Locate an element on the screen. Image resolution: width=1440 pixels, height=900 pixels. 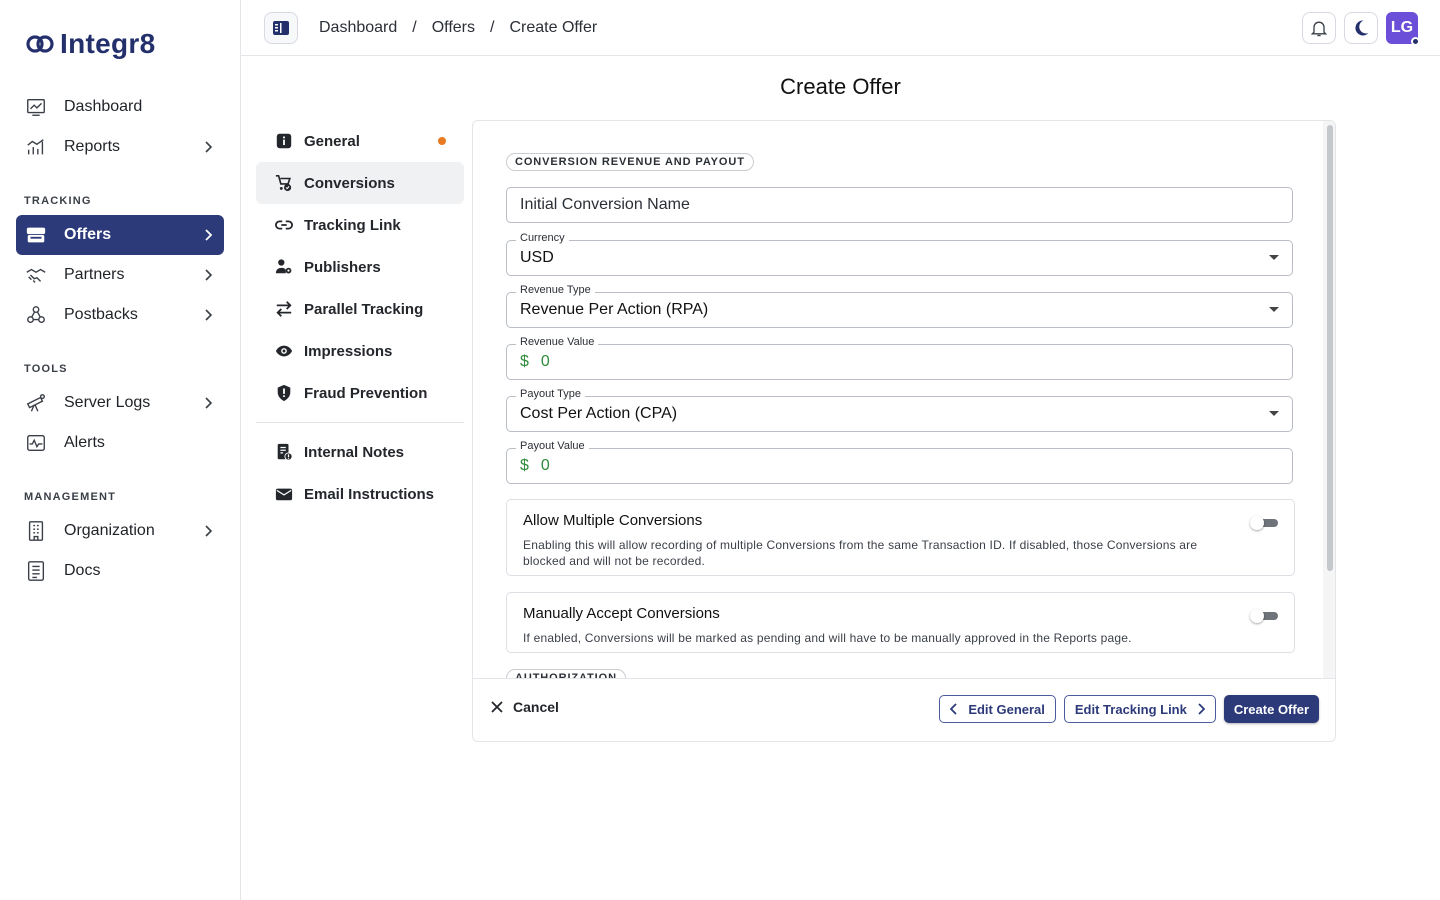
scrollbar-thumb is located at coordinates (1330, 348).